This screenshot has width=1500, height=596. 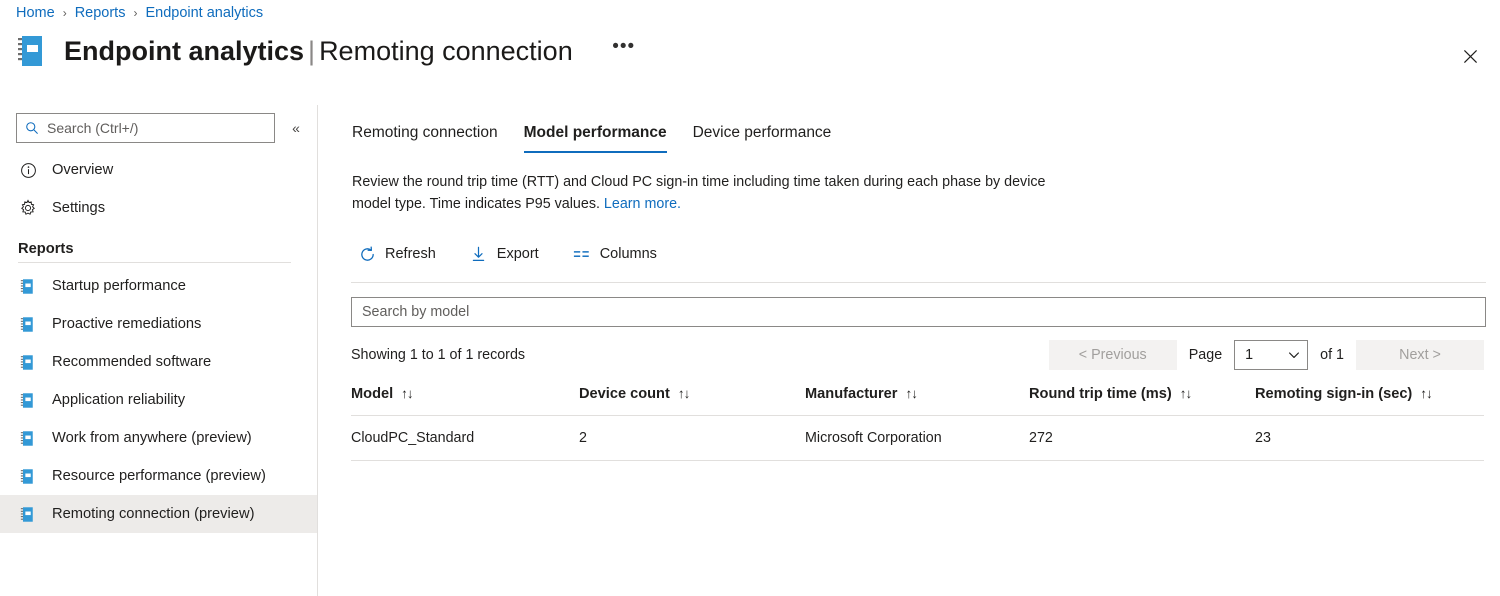 I want to click on column-header-label: Device count, so click(x=624, y=394).